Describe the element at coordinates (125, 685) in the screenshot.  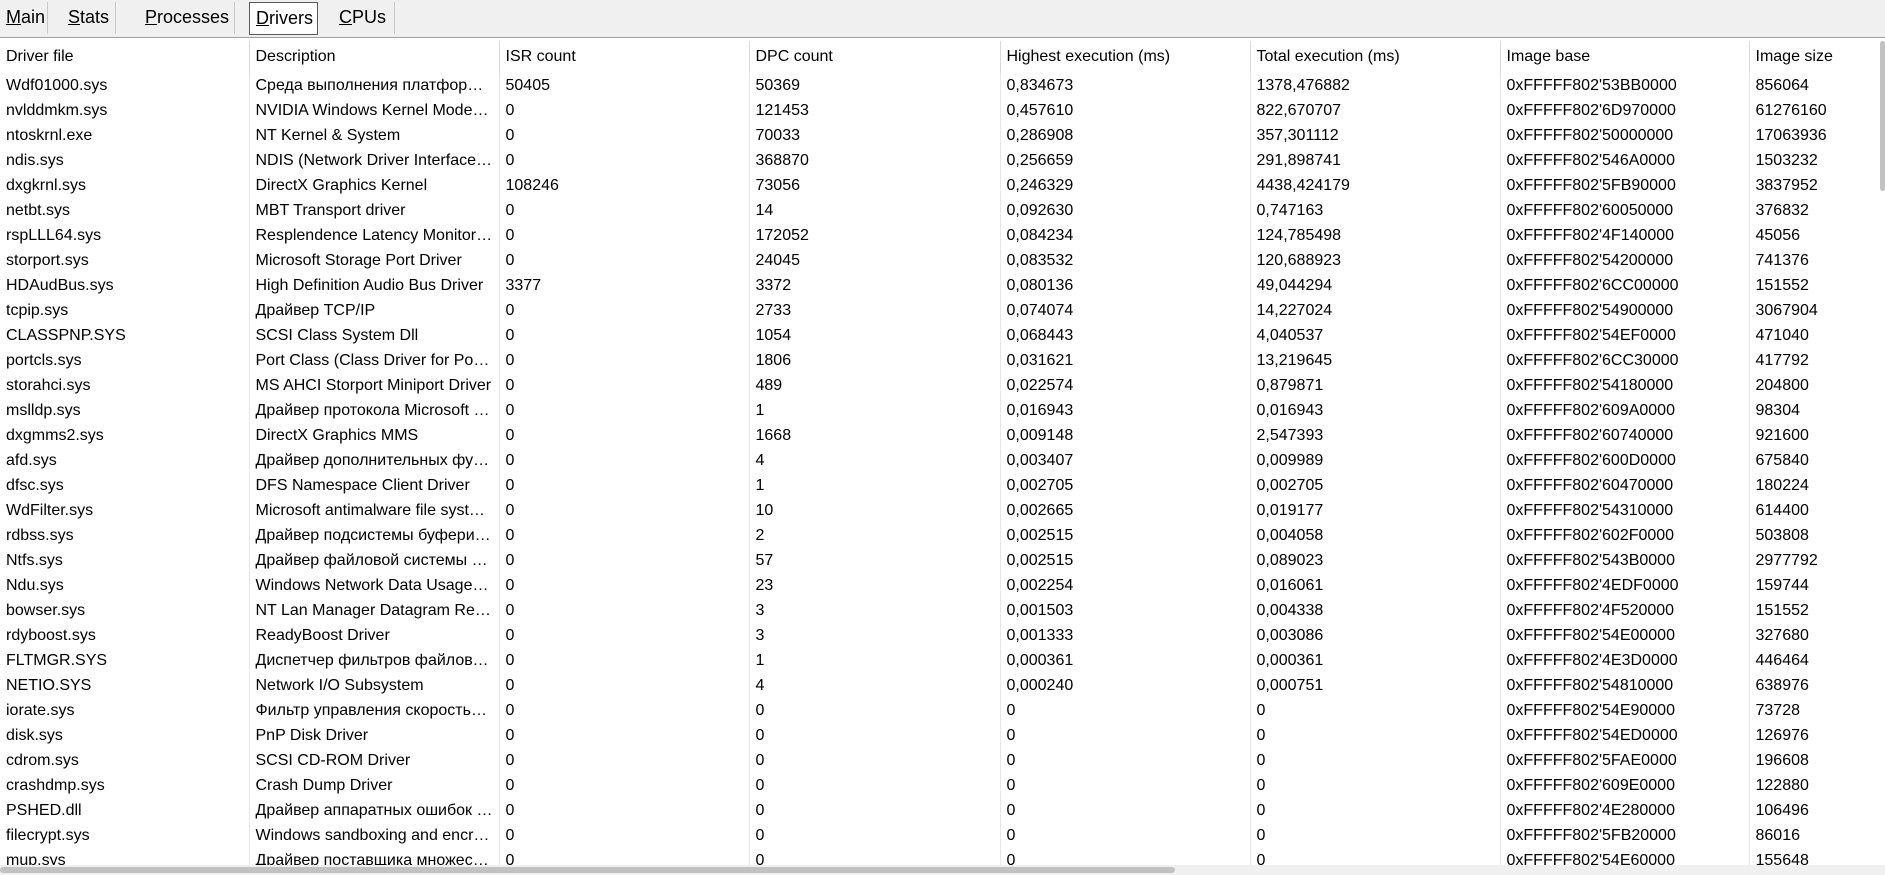
I see `cell-driver-file: NETIO.SYS` at that location.